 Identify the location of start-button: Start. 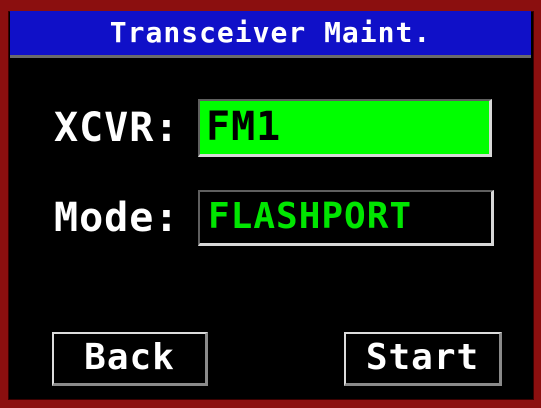
(423, 359).